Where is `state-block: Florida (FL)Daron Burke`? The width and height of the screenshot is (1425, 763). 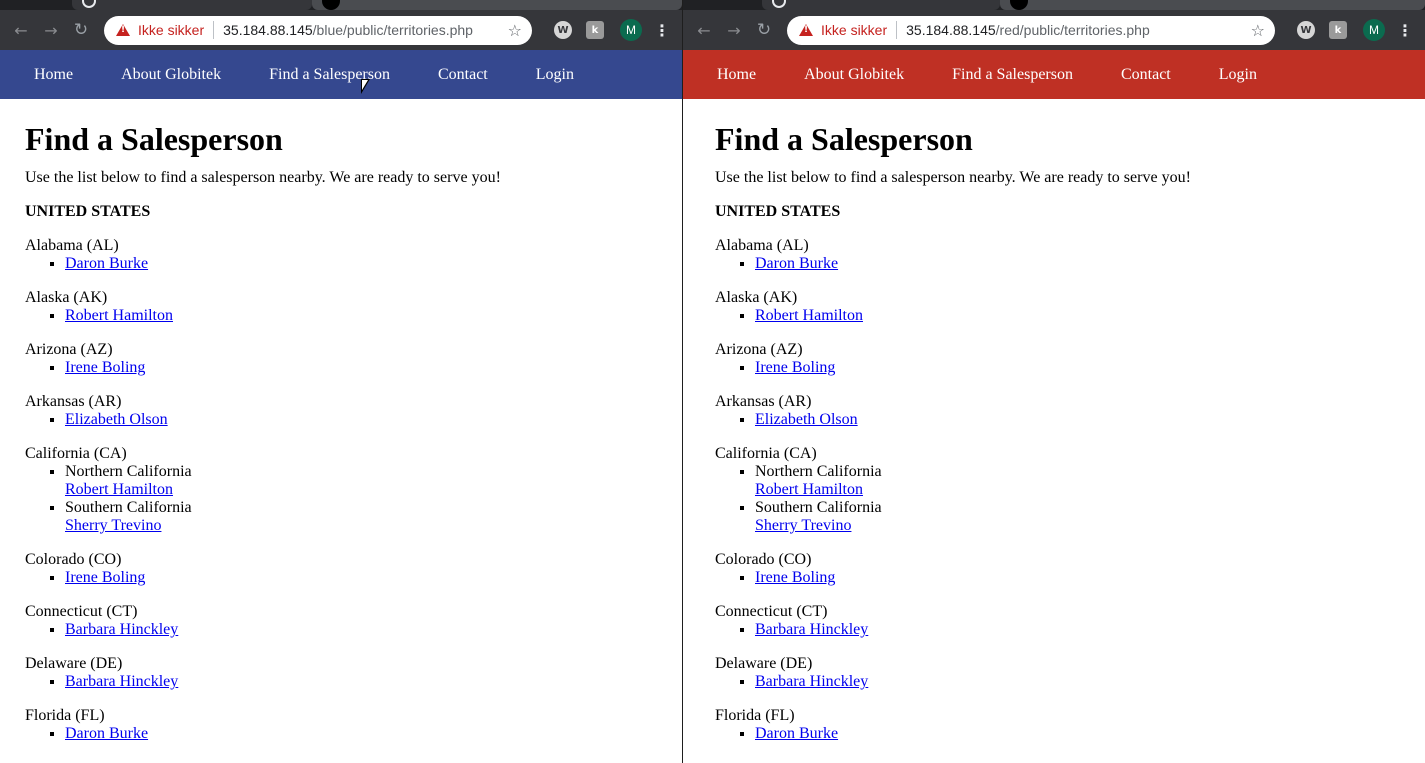
state-block: Florida (FL)Daron Burke is located at coordinates (353, 725).